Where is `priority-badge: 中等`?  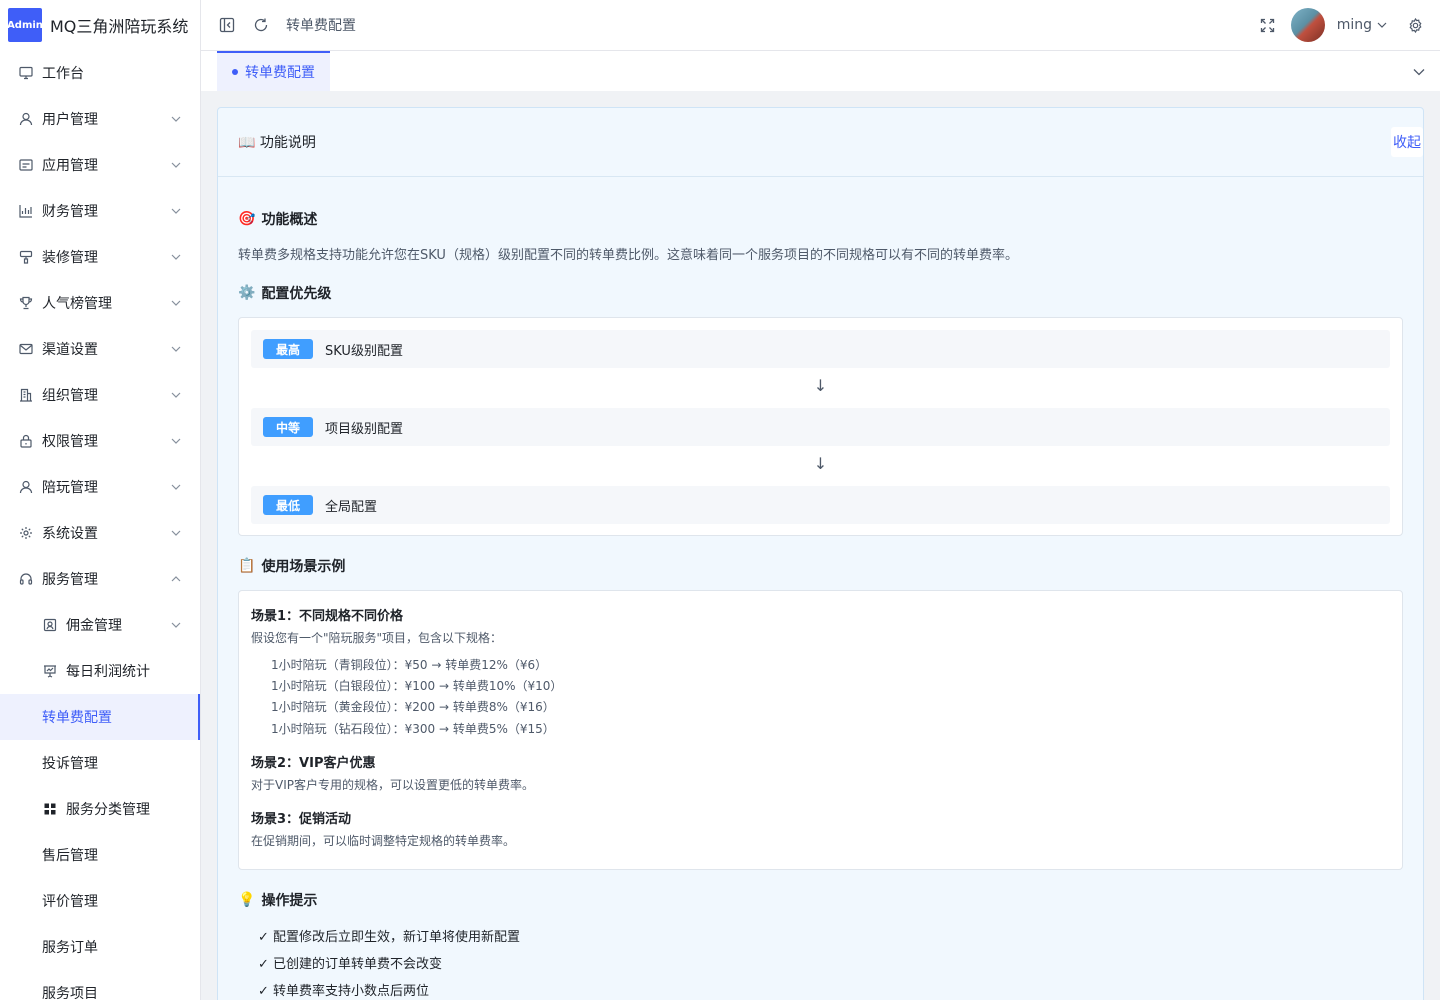 priority-badge: 中等 is located at coordinates (288, 427).